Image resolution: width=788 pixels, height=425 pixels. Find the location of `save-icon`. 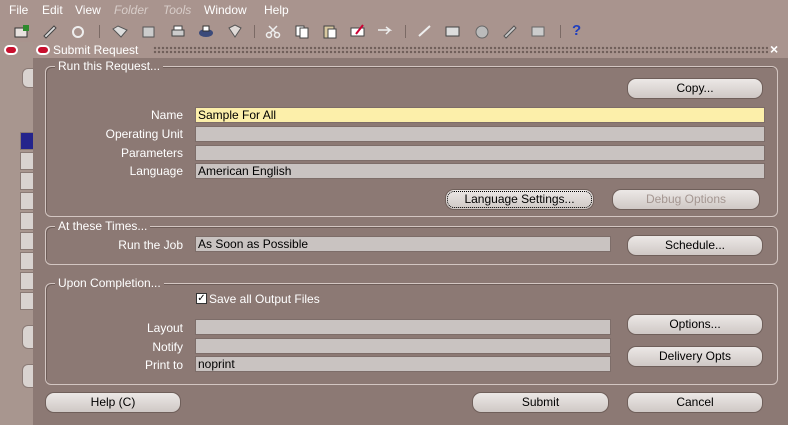

save-icon is located at coordinates (149, 31).